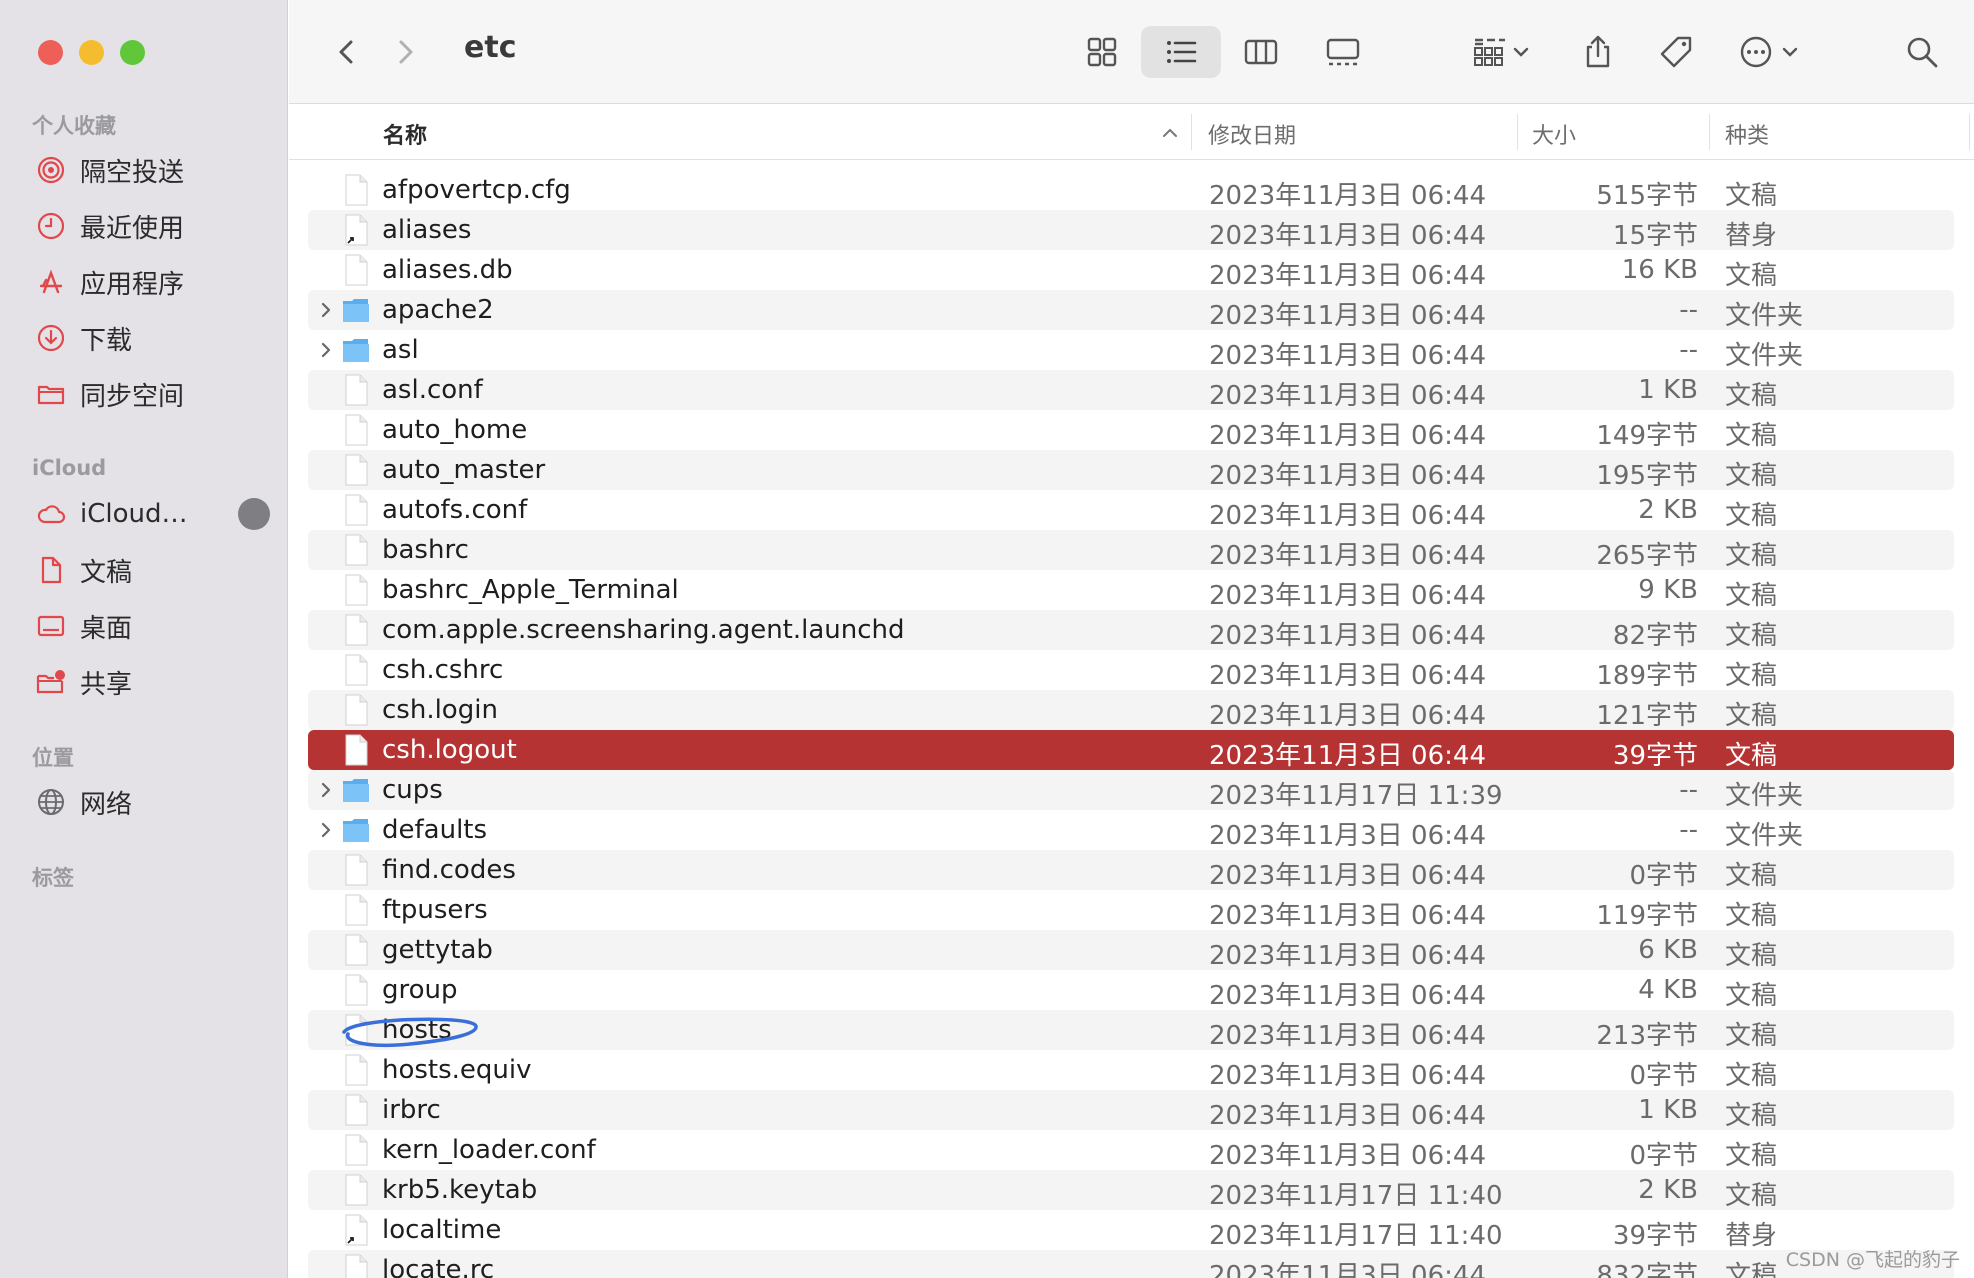 The image size is (1974, 1278). What do you see at coordinates (51, 802) in the screenshot?
I see `network-icon` at bounding box center [51, 802].